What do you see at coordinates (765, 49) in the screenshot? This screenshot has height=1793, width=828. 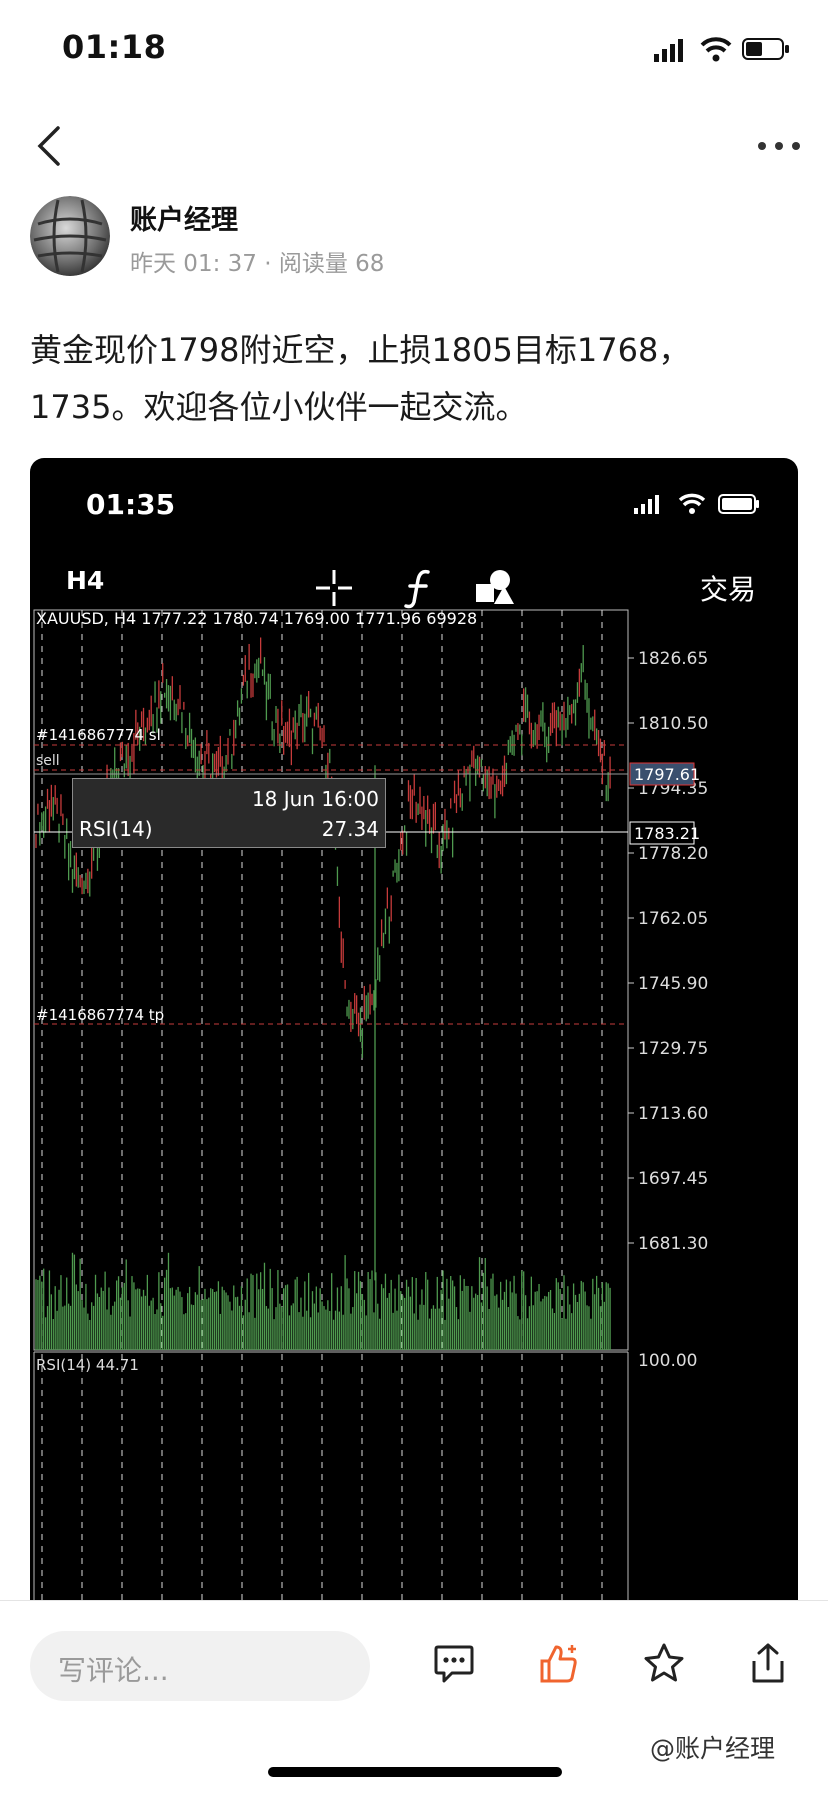 I see `battery-icon` at bounding box center [765, 49].